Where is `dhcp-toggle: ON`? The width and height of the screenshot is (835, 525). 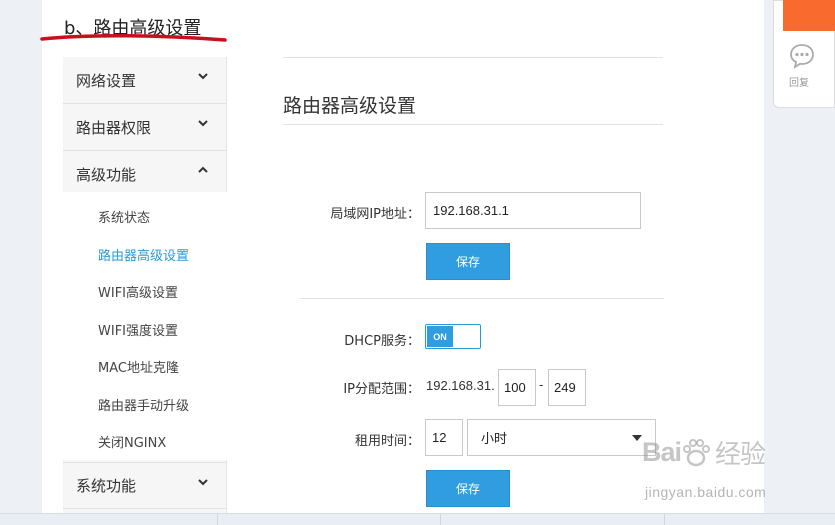 dhcp-toggle: ON is located at coordinates (453, 336).